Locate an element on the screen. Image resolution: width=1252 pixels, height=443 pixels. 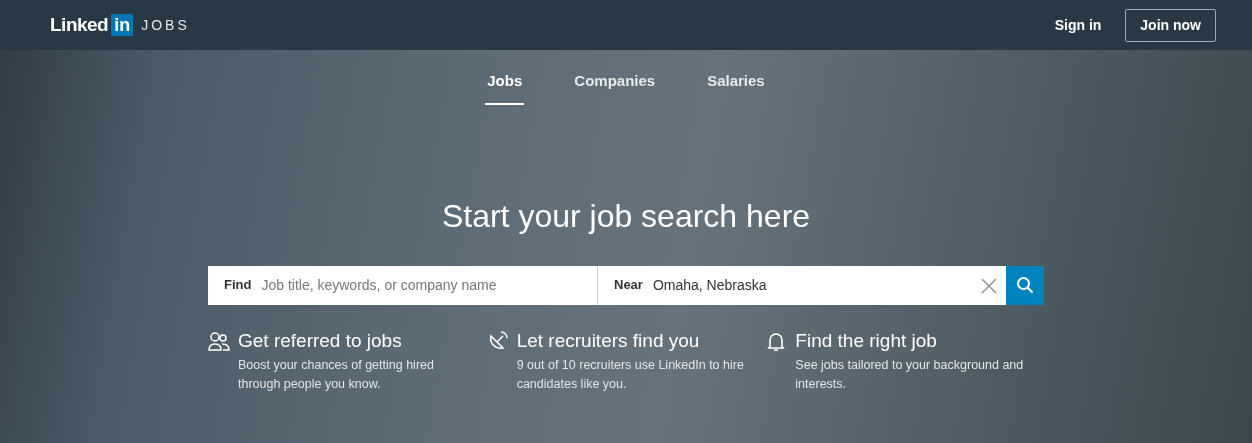
feature-title: Let recruiters find you is located at coordinates (608, 340).